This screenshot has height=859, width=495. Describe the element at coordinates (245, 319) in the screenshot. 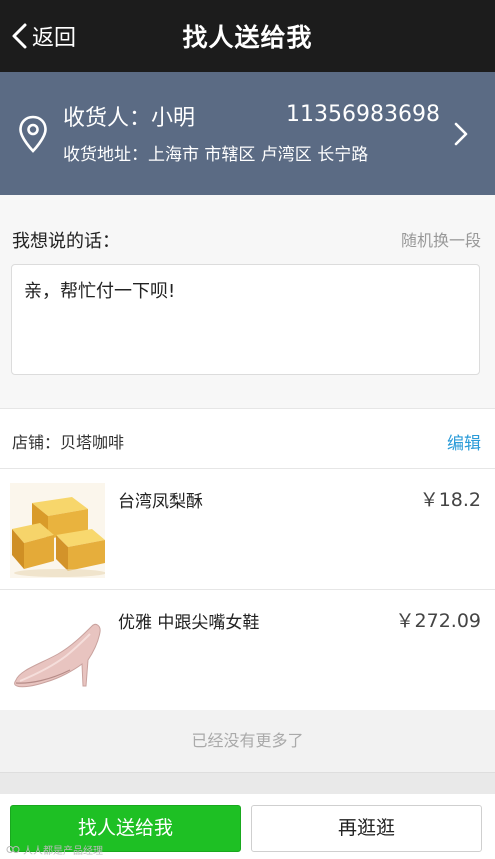

I see `message-input: 亲，帮忙付一下呗!` at that location.